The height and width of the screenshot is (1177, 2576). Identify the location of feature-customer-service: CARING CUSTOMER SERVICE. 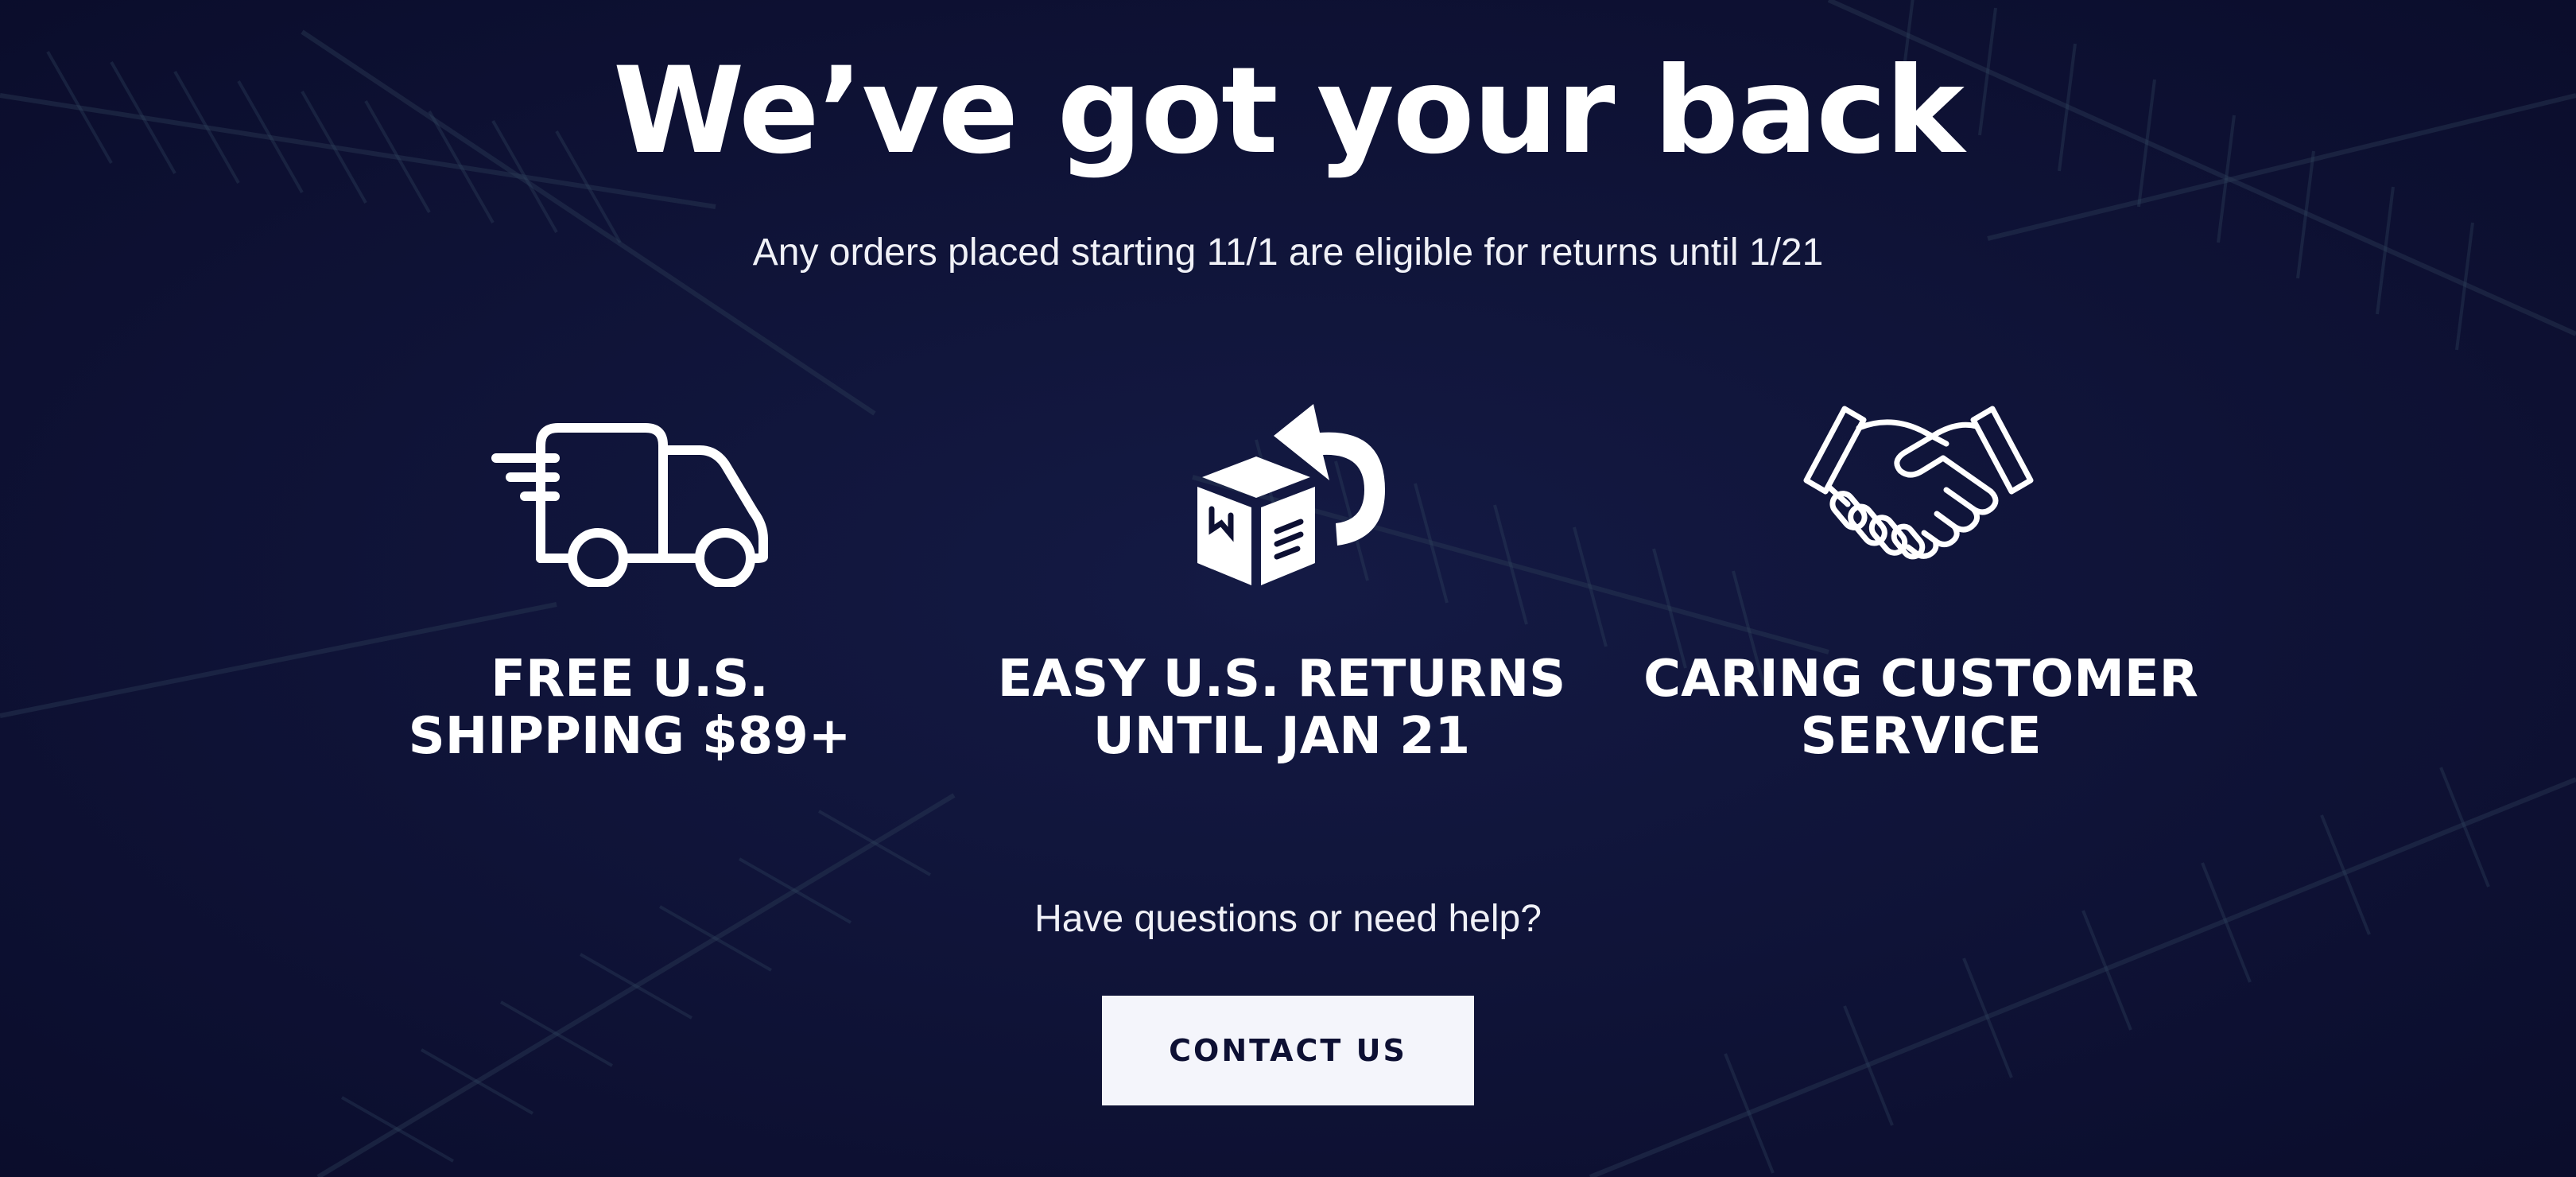
(1921, 708).